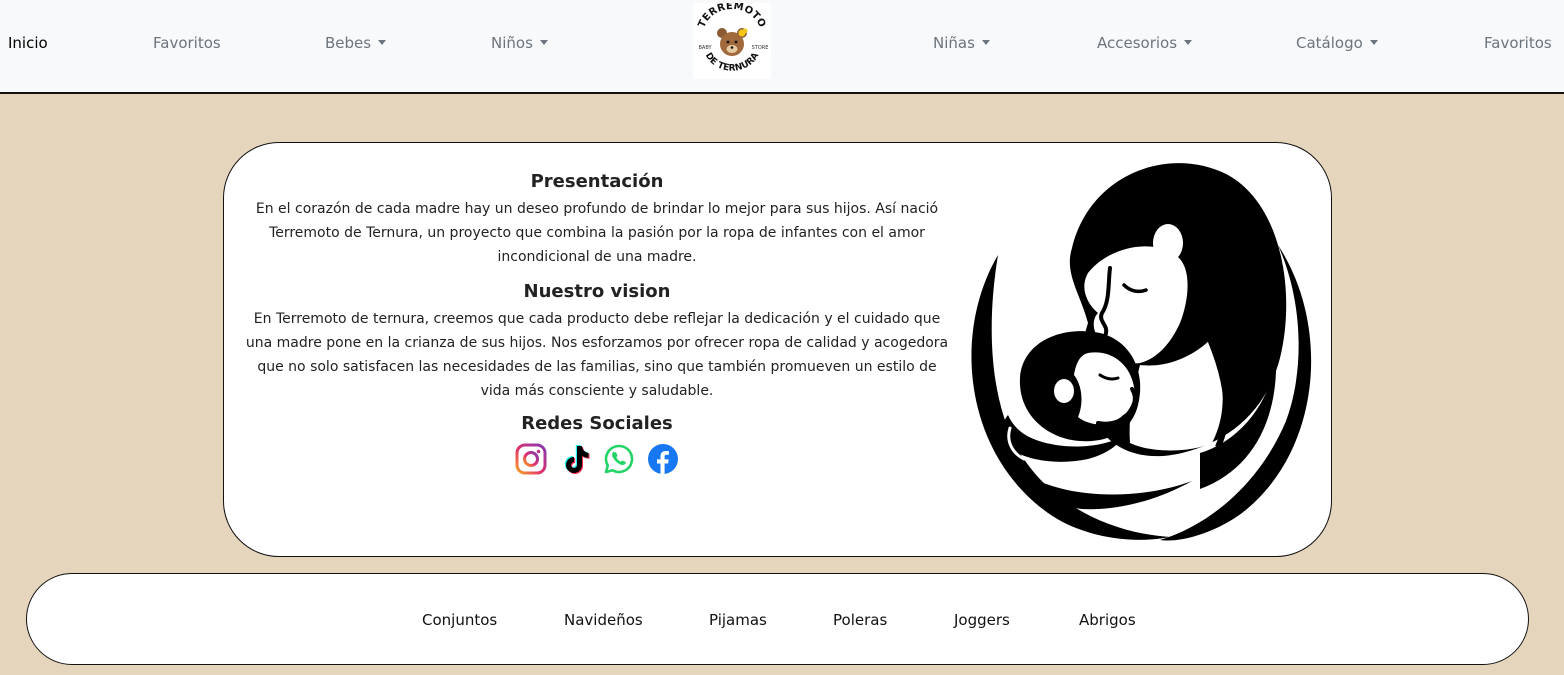 This screenshot has height=675, width=1564. I want to click on logo-left-text: BABY, so click(705, 48).